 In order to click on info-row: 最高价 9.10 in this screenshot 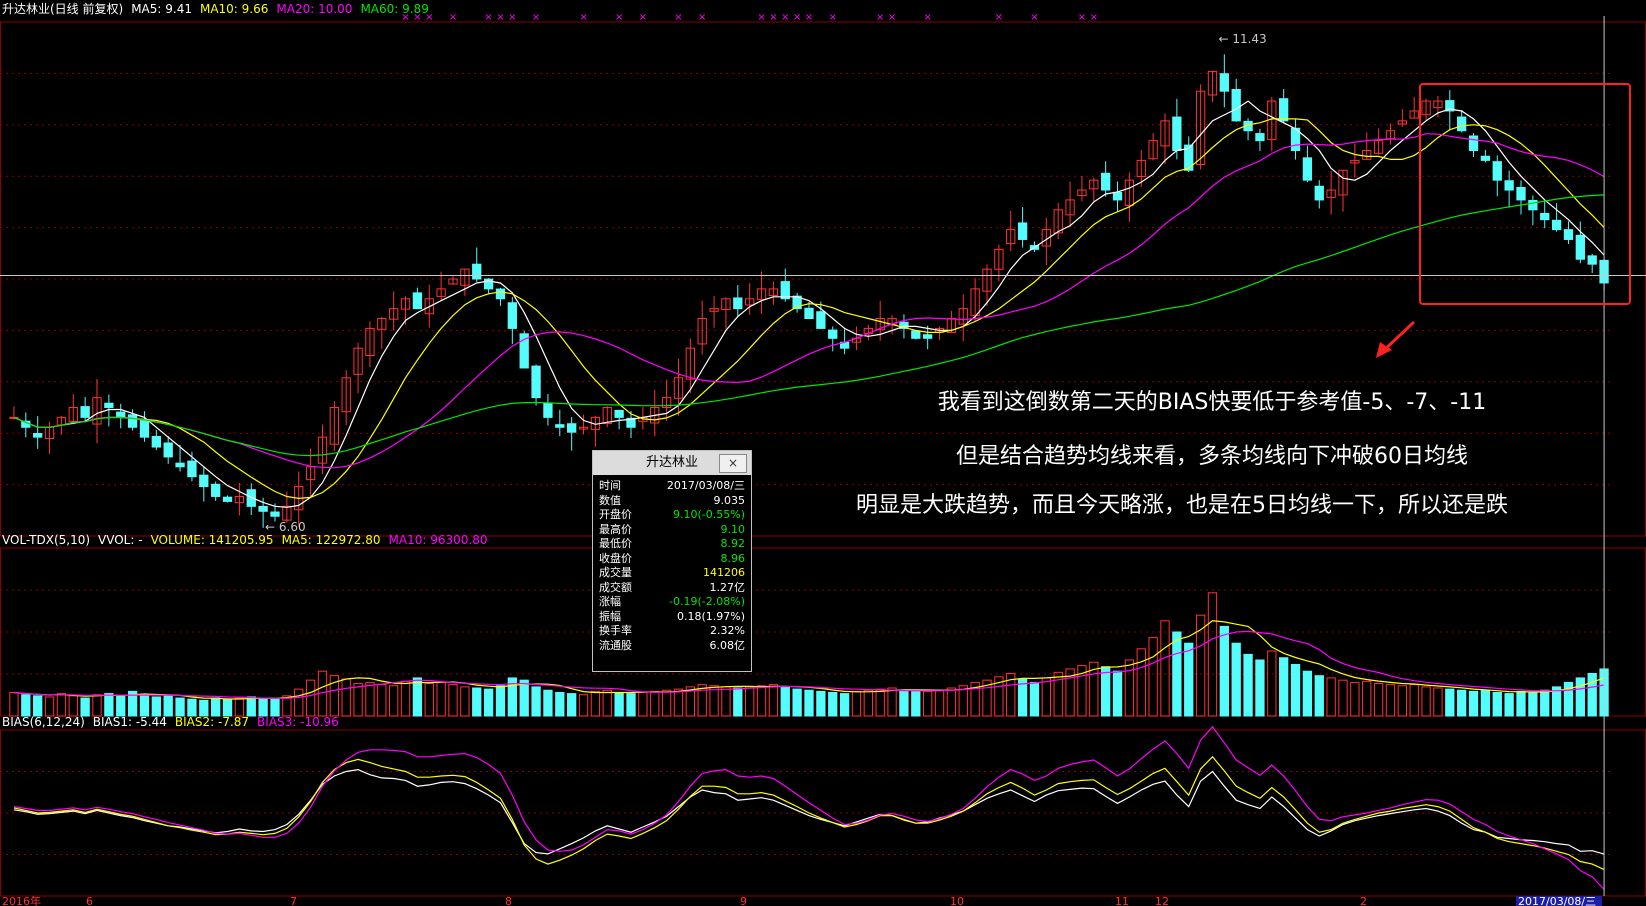, I will do `click(672, 530)`.